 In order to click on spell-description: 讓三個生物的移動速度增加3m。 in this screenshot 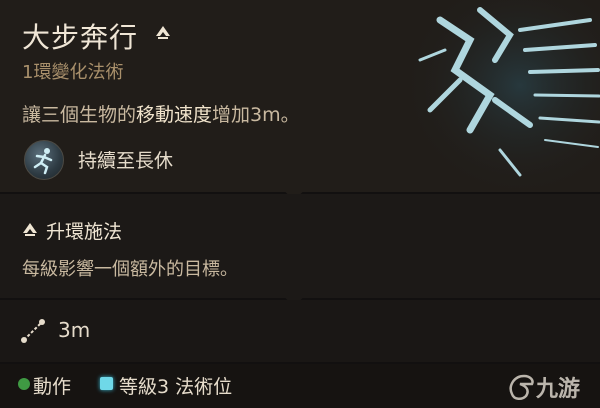, I will do `click(161, 113)`.